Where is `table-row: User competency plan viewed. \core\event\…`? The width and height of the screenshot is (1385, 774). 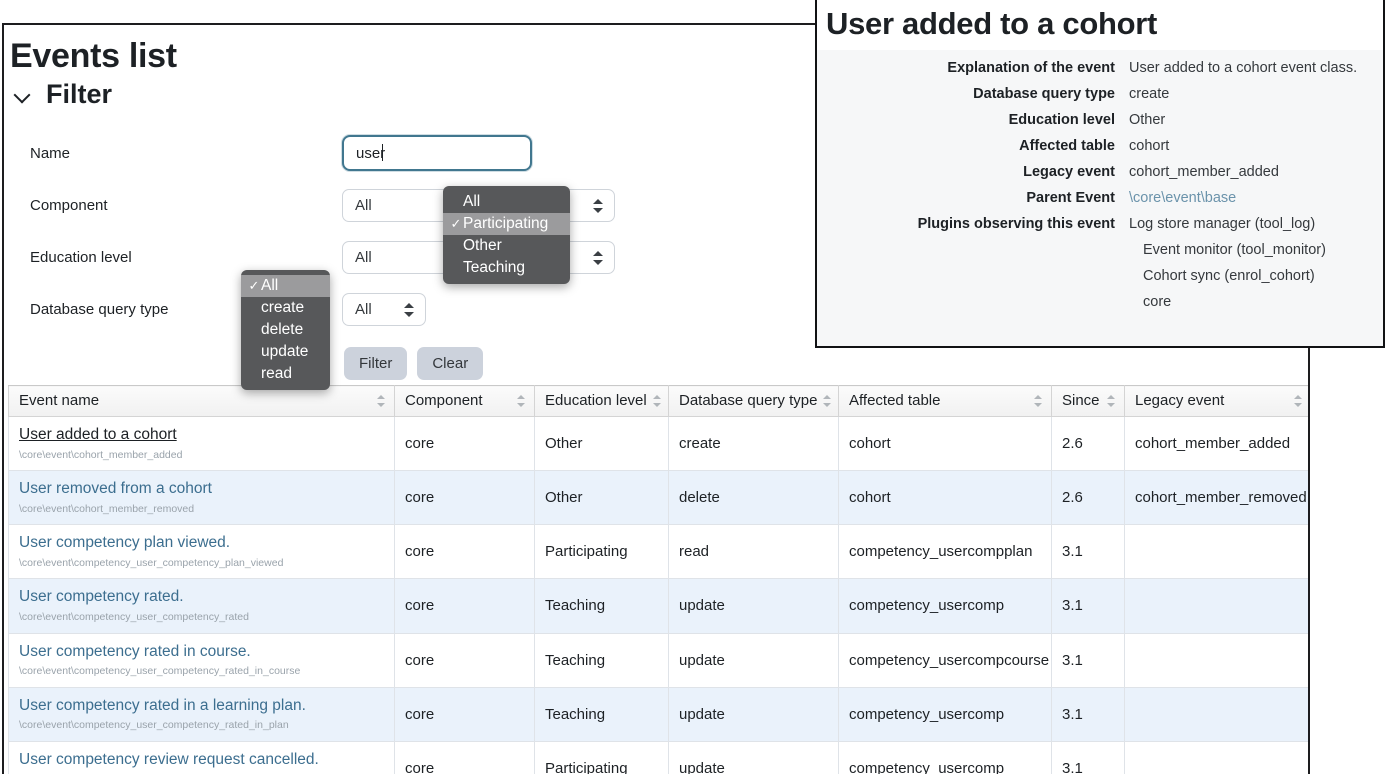 table-row: User competency plan viewed. \core\event\… is located at coordinates (658, 552).